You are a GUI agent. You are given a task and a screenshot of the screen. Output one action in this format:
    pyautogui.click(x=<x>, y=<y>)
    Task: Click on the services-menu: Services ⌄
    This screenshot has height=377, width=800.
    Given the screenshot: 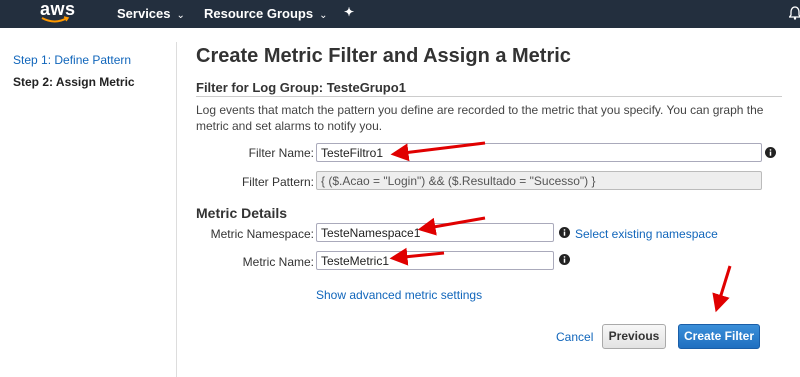 What is the action you would take?
    pyautogui.click(x=151, y=13)
    